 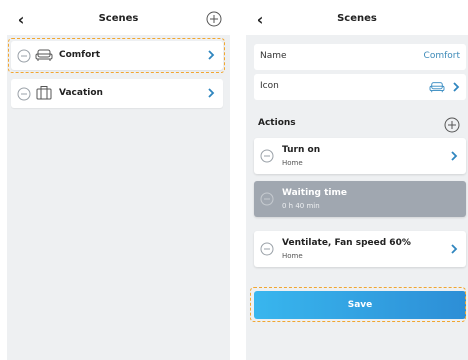 I want to click on icon-field: Icon, so click(x=360, y=87).